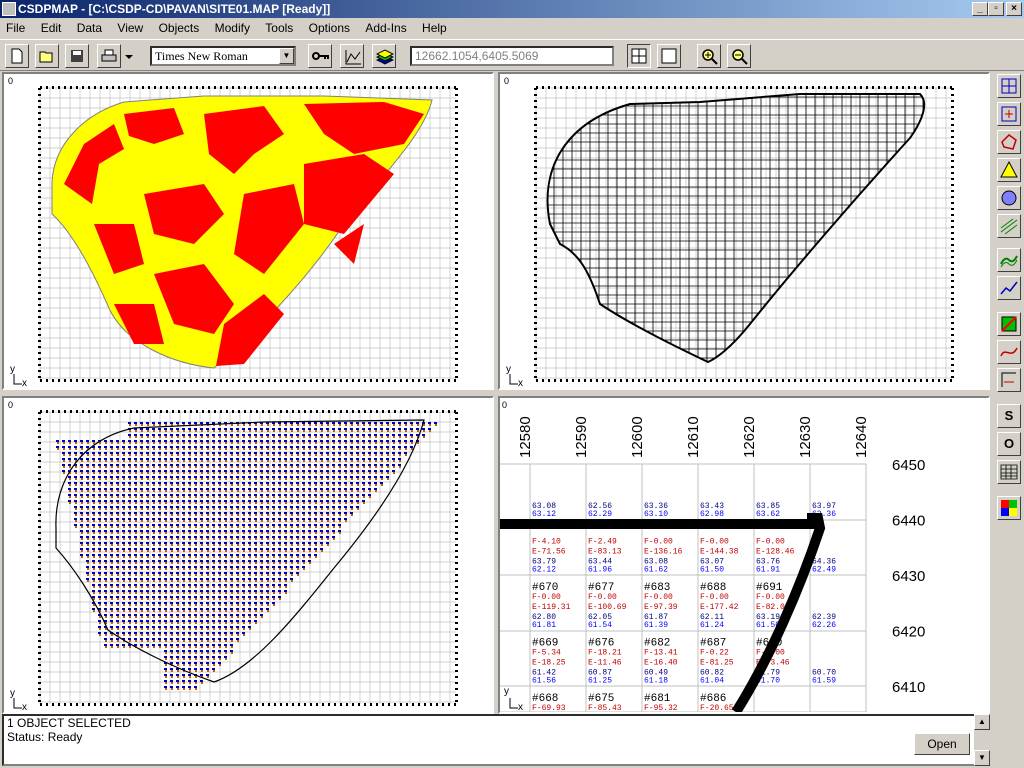  Describe the element at coordinates (223, 56) in the screenshot. I see `font-selector: Times New Roman ▼` at that location.